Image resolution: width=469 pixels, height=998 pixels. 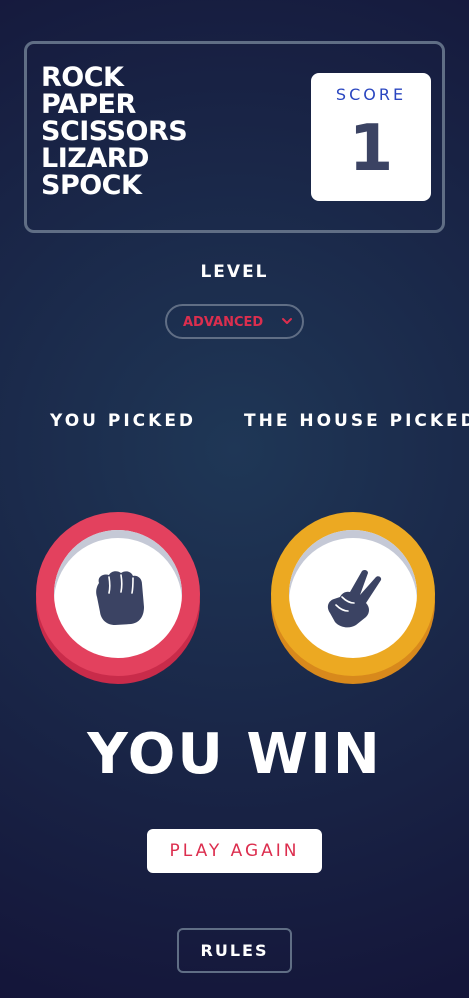 What do you see at coordinates (91, 185) in the screenshot?
I see `title-line-spock: SPOCK` at bounding box center [91, 185].